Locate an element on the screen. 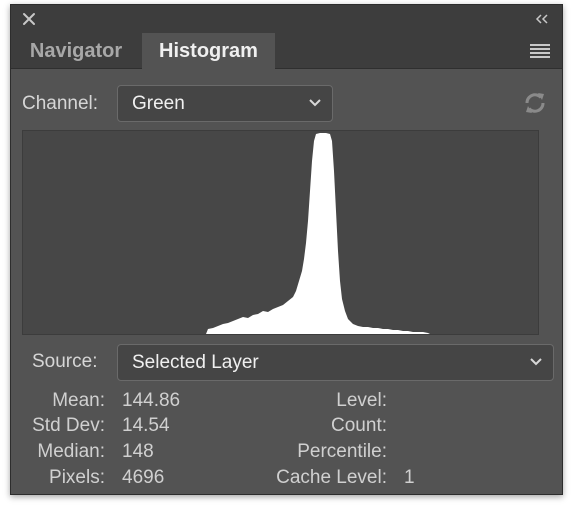  source-value: Selected Layer is located at coordinates (195, 362).